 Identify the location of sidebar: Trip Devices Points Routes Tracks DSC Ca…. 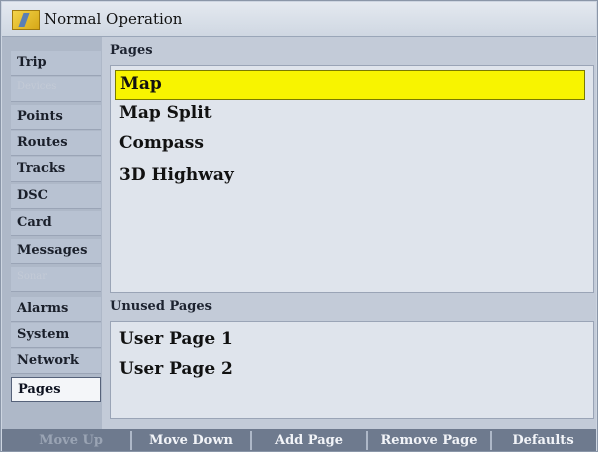
(52, 233).